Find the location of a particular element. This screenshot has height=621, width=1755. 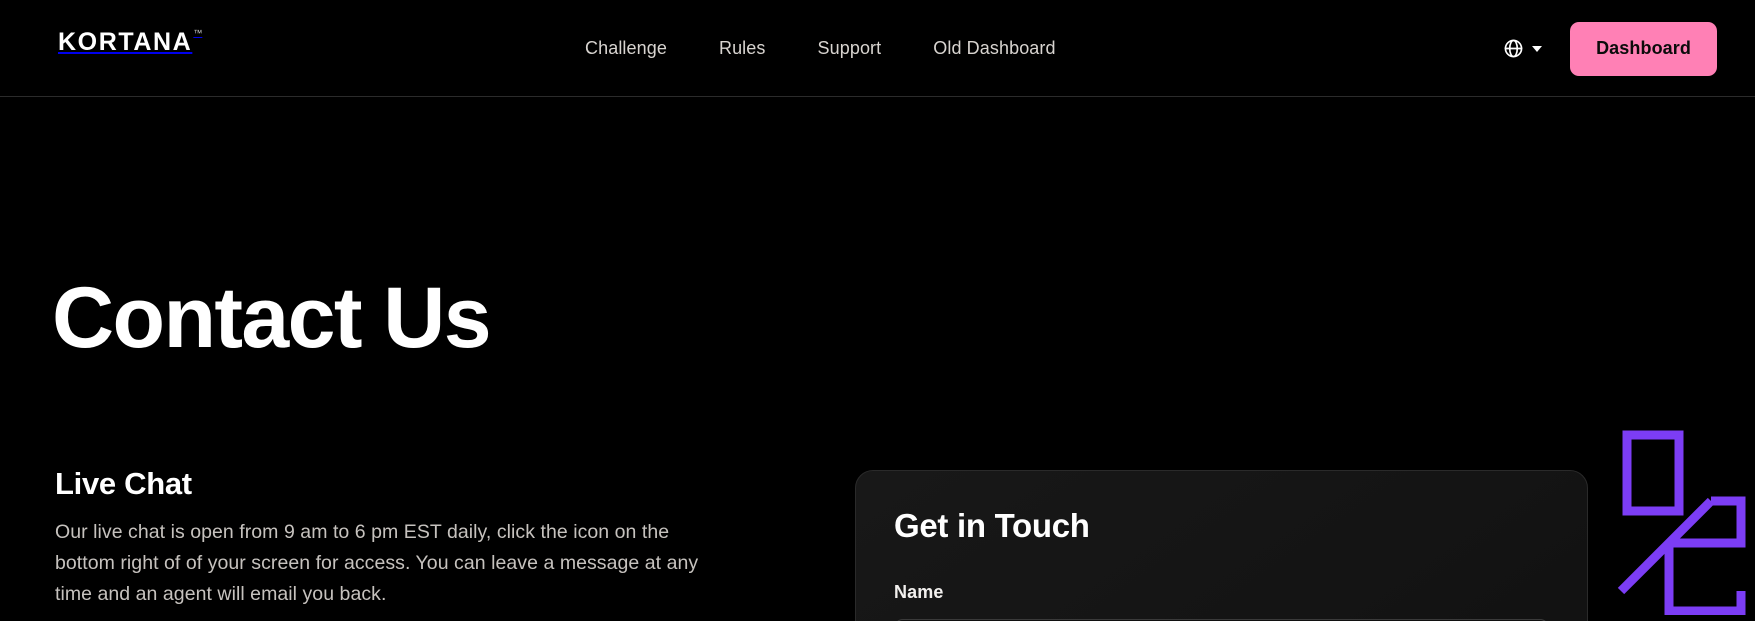

live-chat-heading: Live Chat is located at coordinates (123, 483).